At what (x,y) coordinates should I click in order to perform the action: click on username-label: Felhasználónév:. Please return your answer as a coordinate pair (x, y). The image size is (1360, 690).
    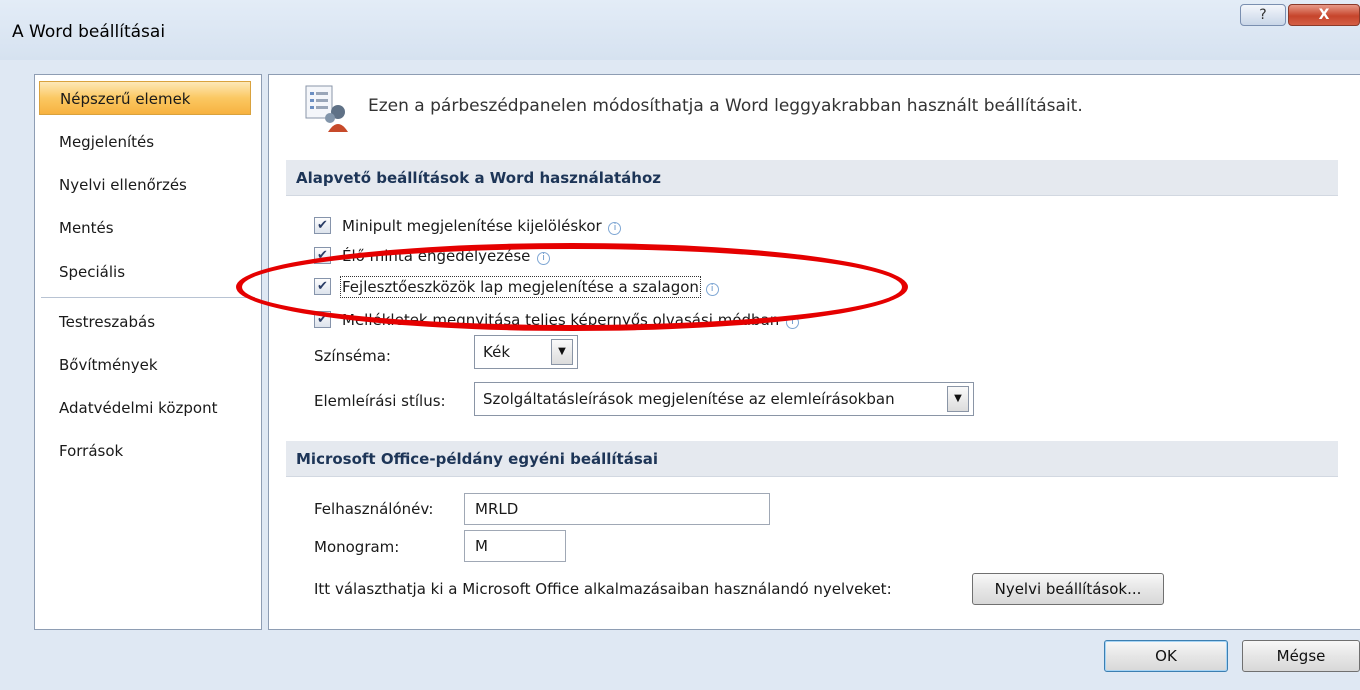
    Looking at the image, I should click on (374, 509).